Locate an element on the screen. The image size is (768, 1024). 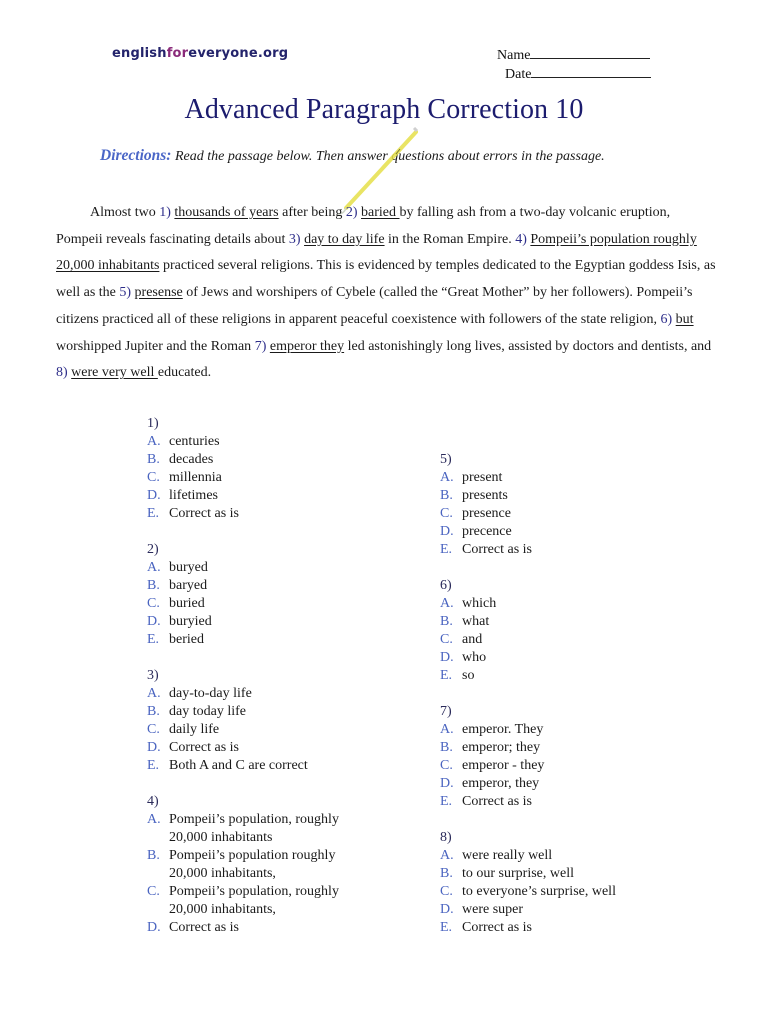
question-number: 3) is located at coordinates (153, 675).